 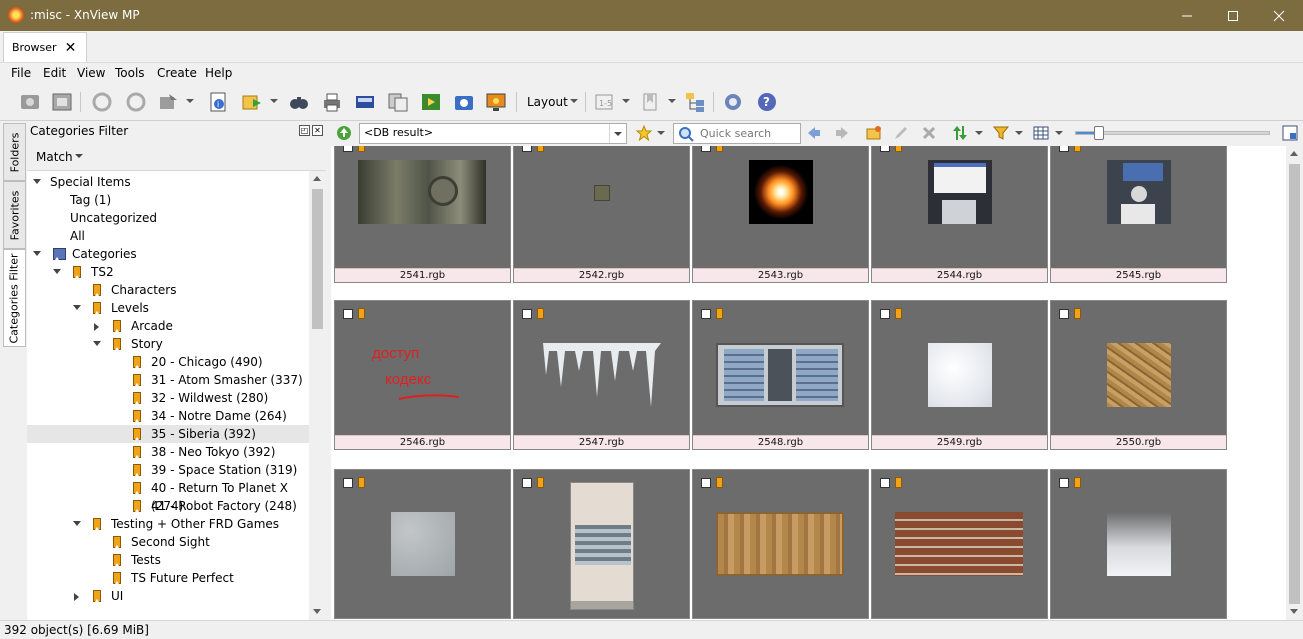 What do you see at coordinates (317, 259) in the screenshot?
I see `tree-scroll-thumb` at bounding box center [317, 259].